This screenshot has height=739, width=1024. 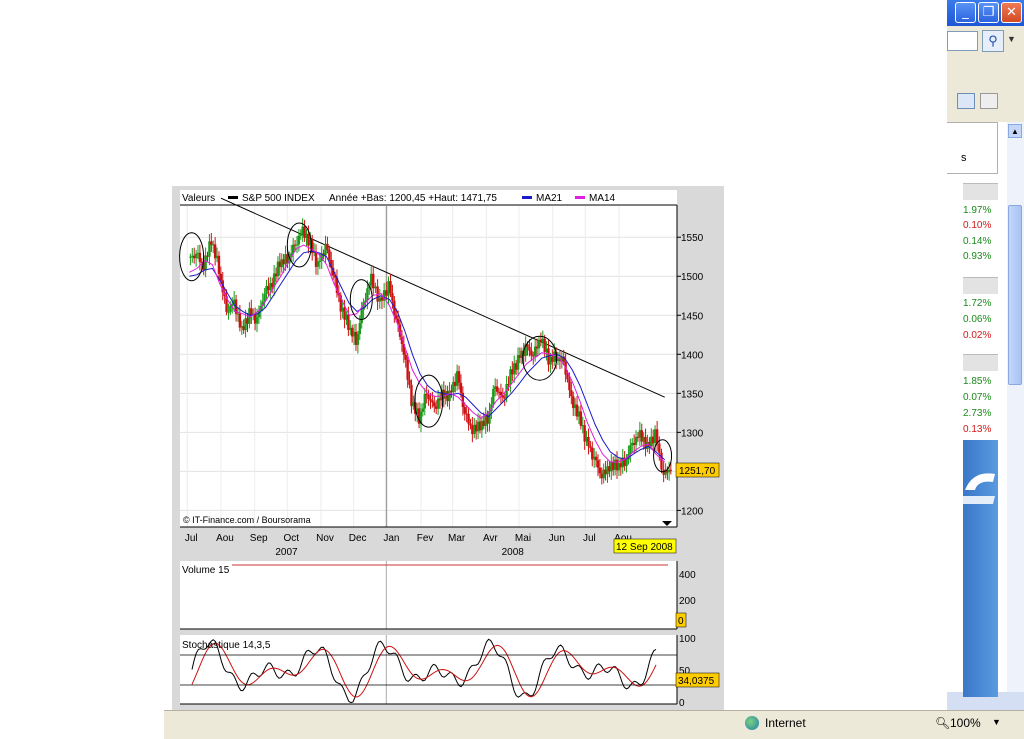 I want to click on scroll-up-button: ▲, so click(x=1015, y=131).